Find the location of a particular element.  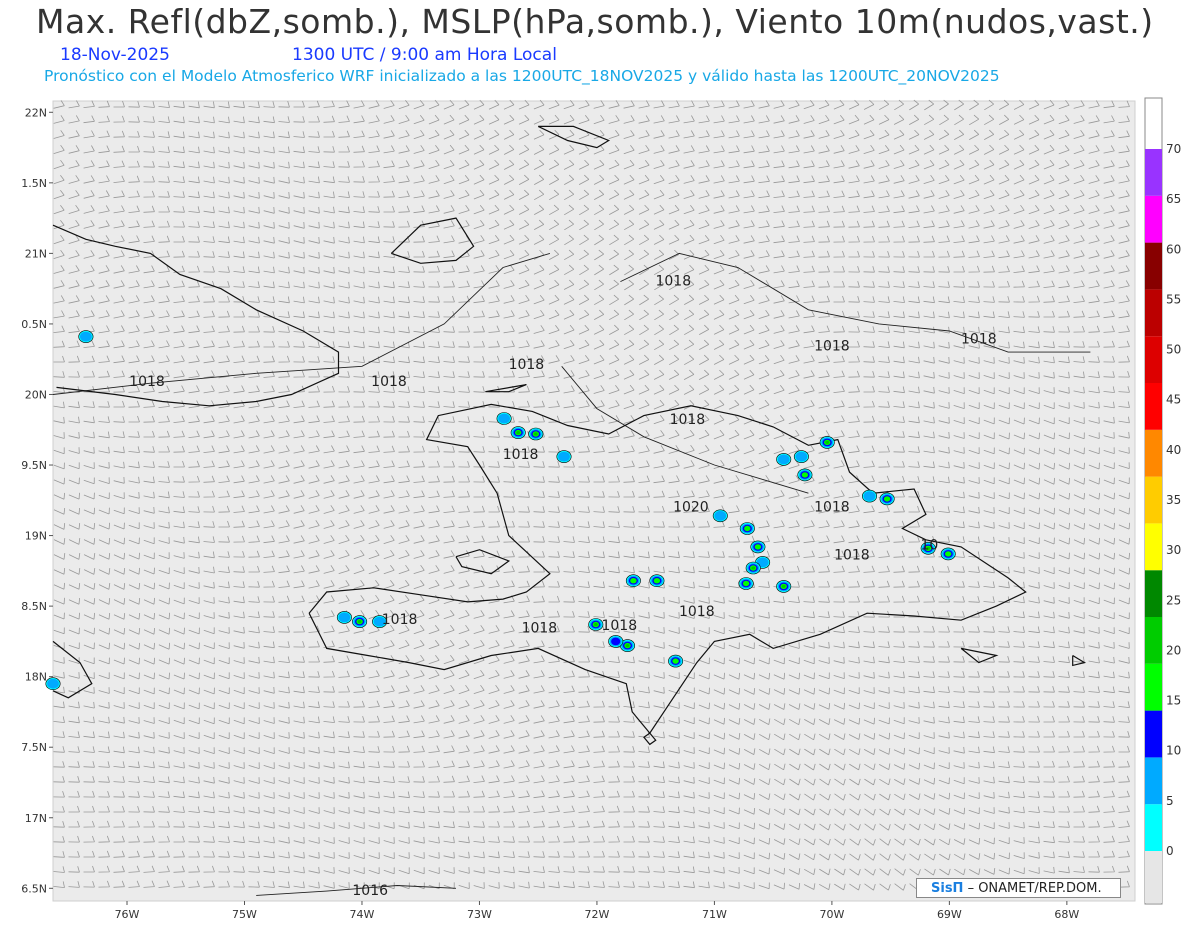

credit-text: – ONAMET/REP.DOM. is located at coordinates (1032, 888).